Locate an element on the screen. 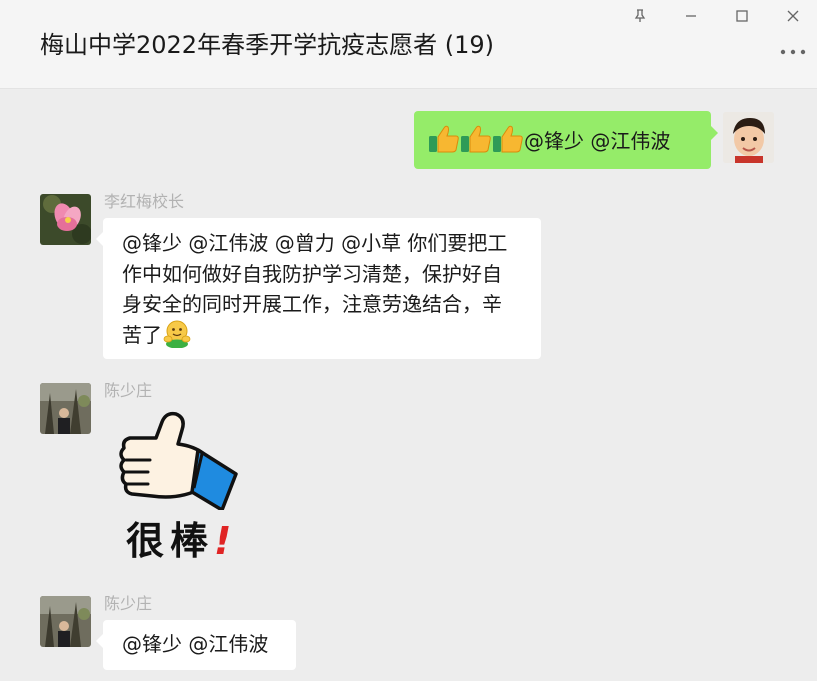 The height and width of the screenshot is (681, 817). close-icon is located at coordinates (793, 16).